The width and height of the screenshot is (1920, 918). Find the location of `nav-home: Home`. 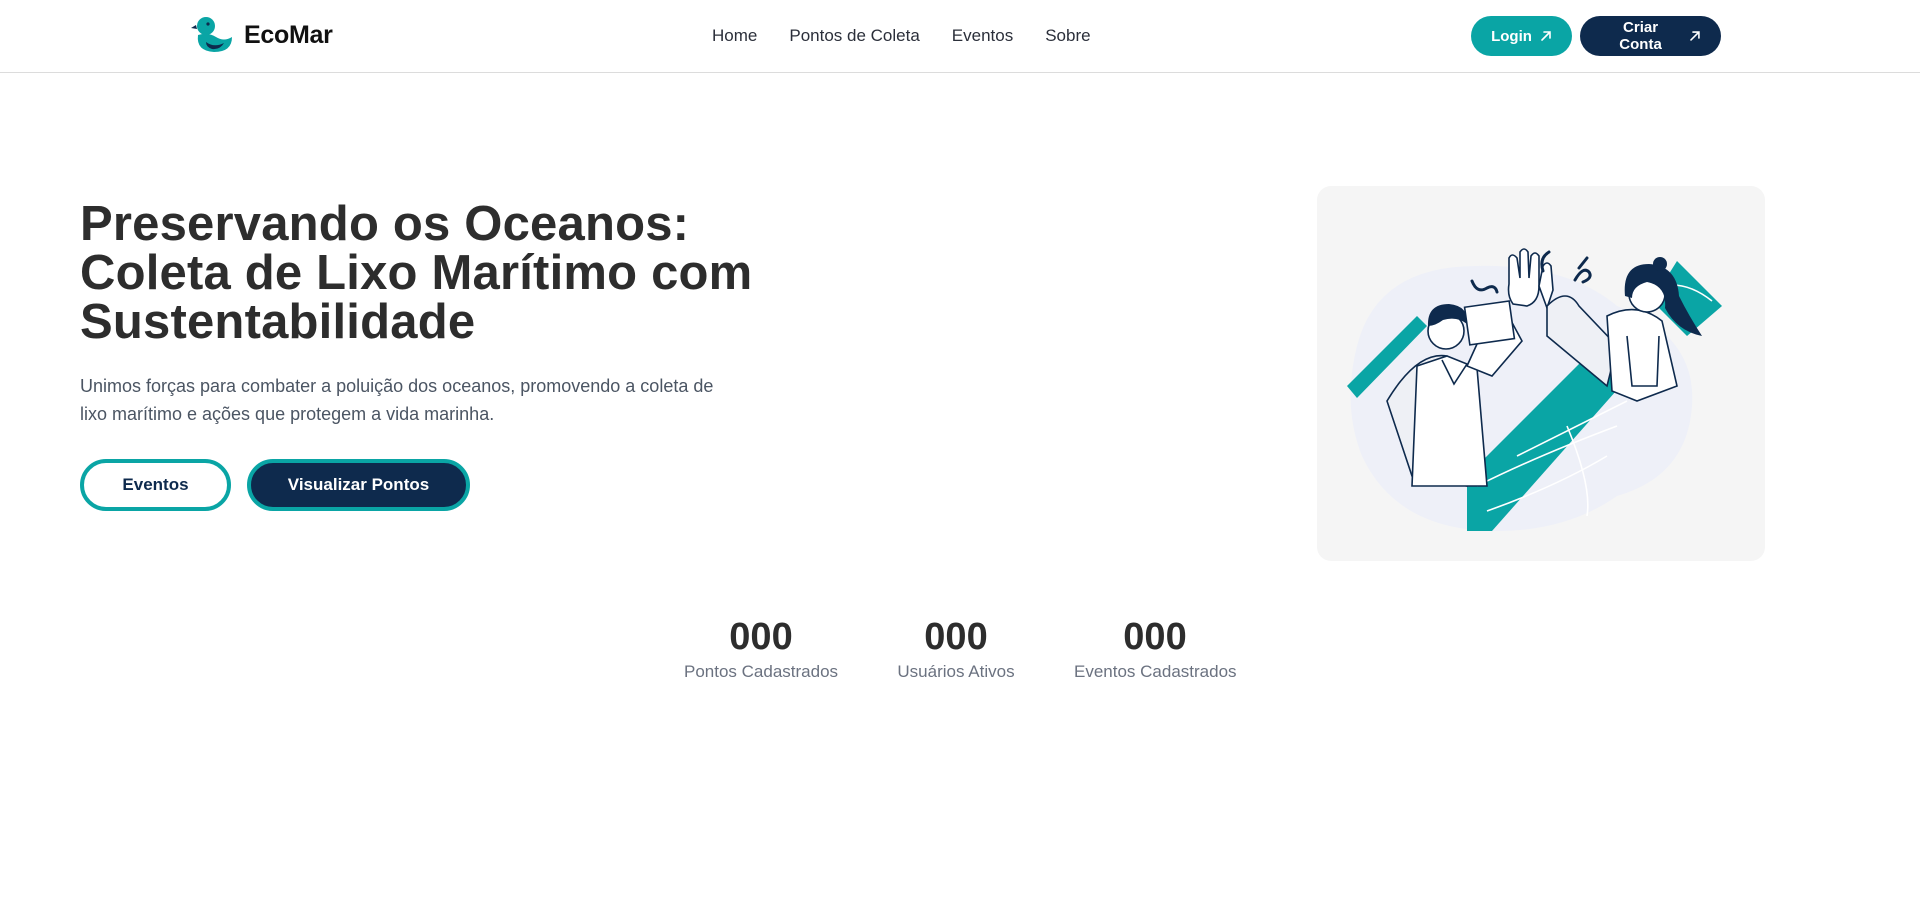

nav-home: Home is located at coordinates (734, 36).